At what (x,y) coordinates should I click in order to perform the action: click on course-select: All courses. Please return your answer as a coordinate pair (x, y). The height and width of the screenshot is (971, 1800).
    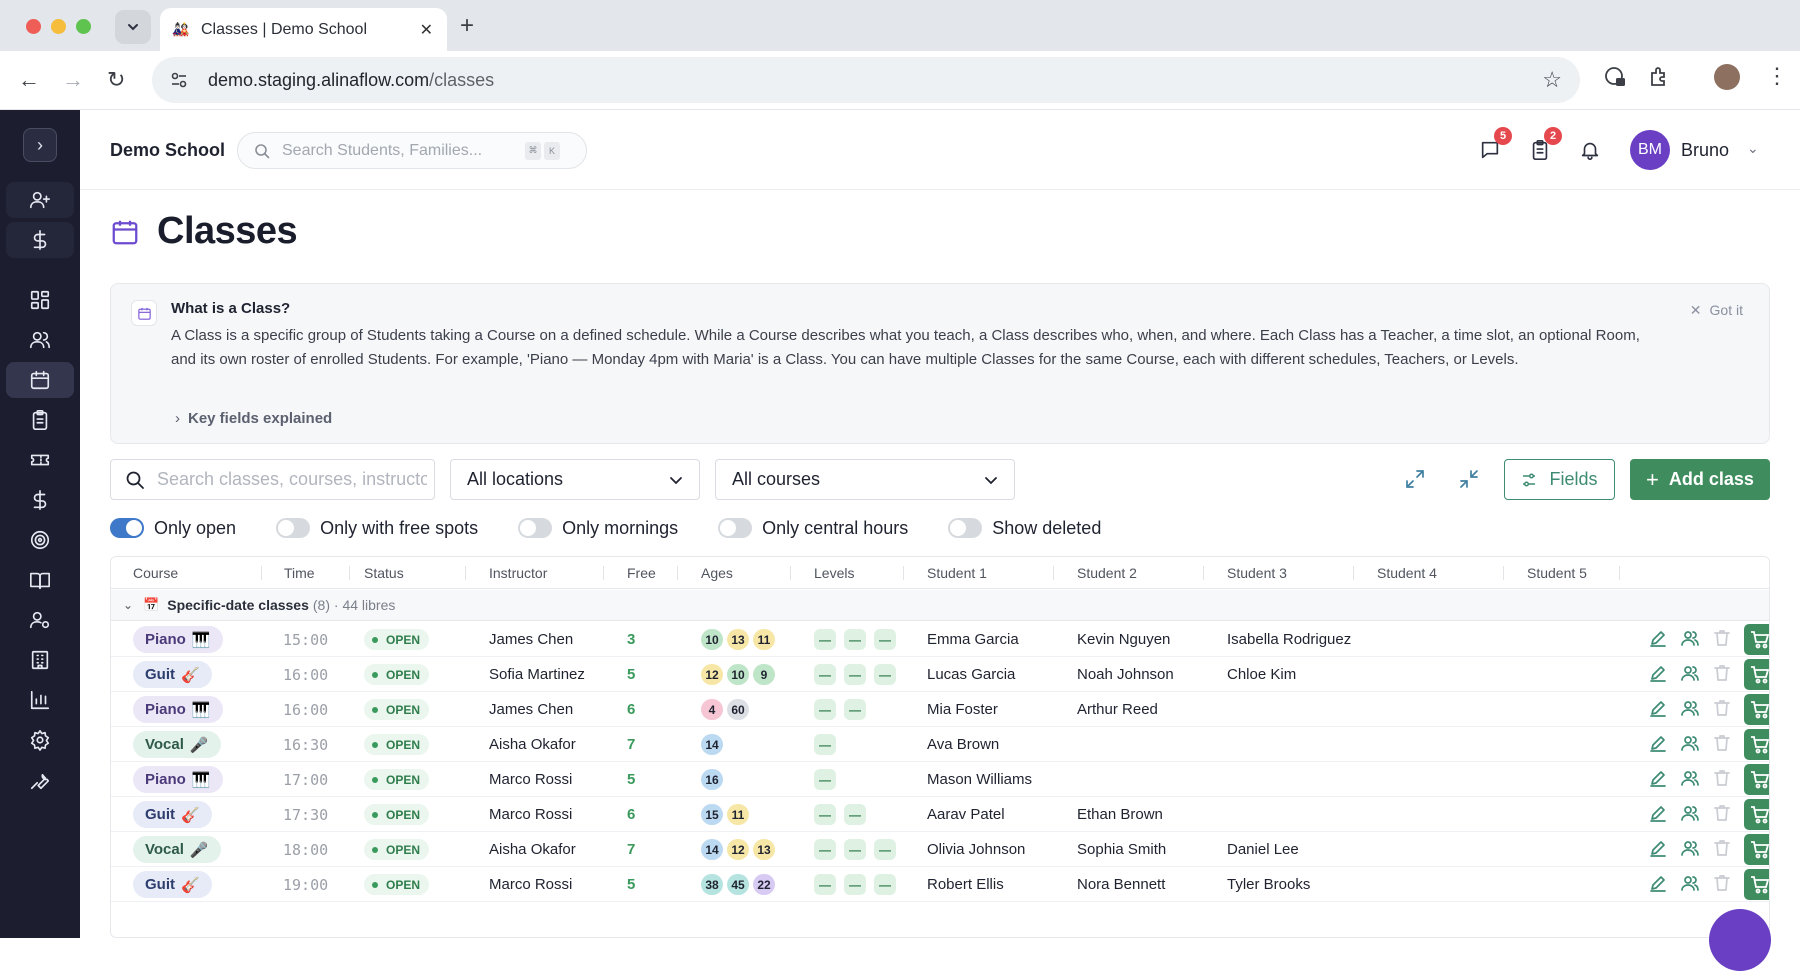
    Looking at the image, I should click on (865, 479).